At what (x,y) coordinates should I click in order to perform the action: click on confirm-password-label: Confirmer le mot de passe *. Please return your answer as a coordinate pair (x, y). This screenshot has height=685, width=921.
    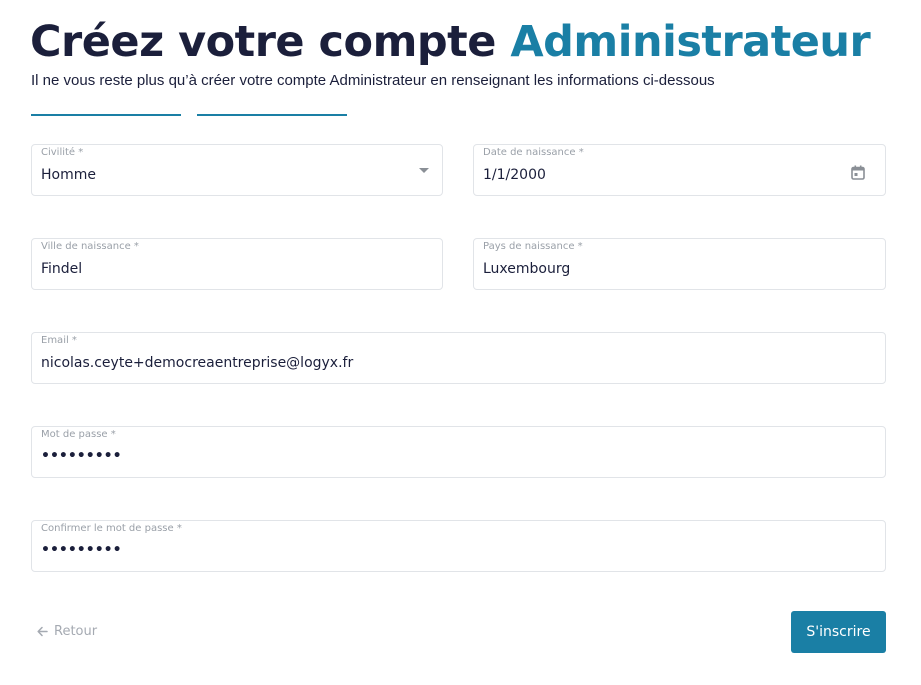
    Looking at the image, I should click on (111, 528).